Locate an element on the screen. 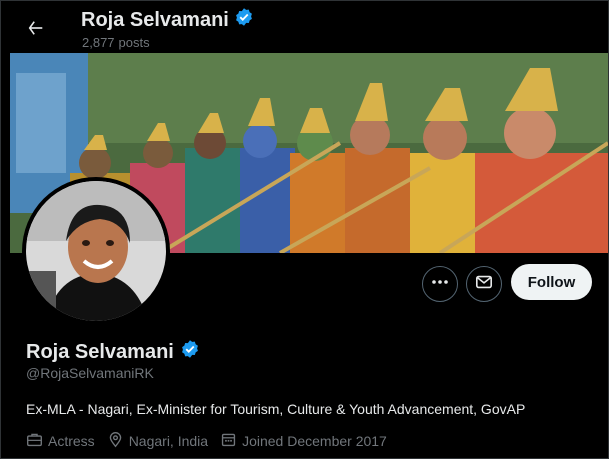  more-dots-icon is located at coordinates (440, 284).